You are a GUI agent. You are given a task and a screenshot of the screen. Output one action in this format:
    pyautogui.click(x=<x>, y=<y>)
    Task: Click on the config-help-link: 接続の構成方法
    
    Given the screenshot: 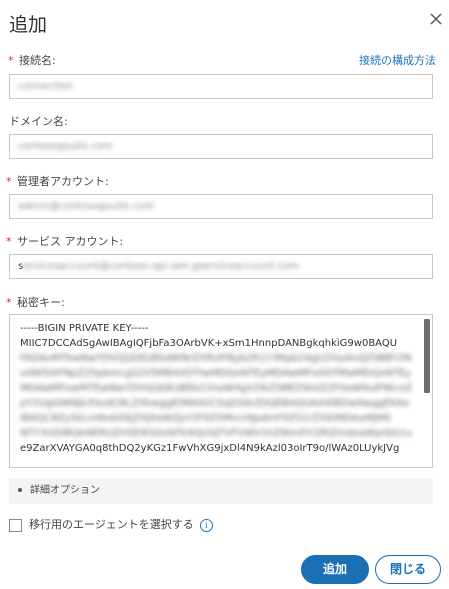 What is the action you would take?
    pyautogui.click(x=397, y=60)
    